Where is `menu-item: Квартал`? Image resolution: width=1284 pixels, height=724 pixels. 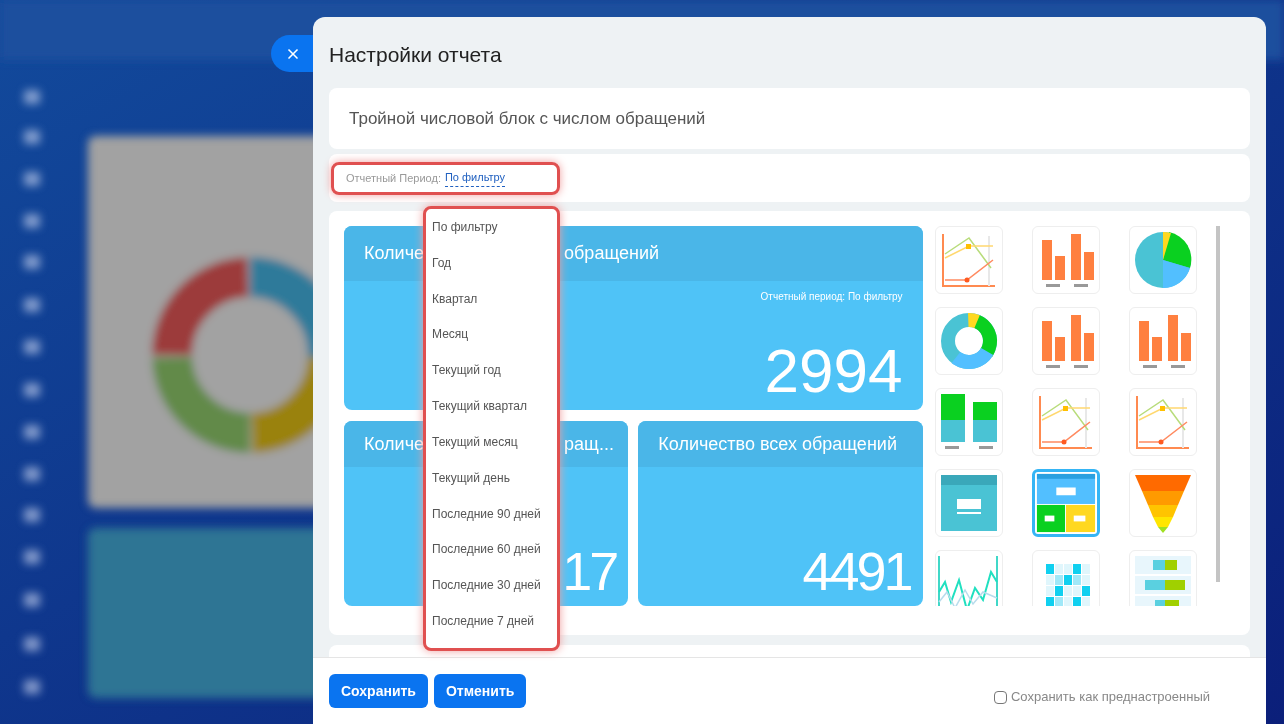 menu-item: Квартал is located at coordinates (491, 307).